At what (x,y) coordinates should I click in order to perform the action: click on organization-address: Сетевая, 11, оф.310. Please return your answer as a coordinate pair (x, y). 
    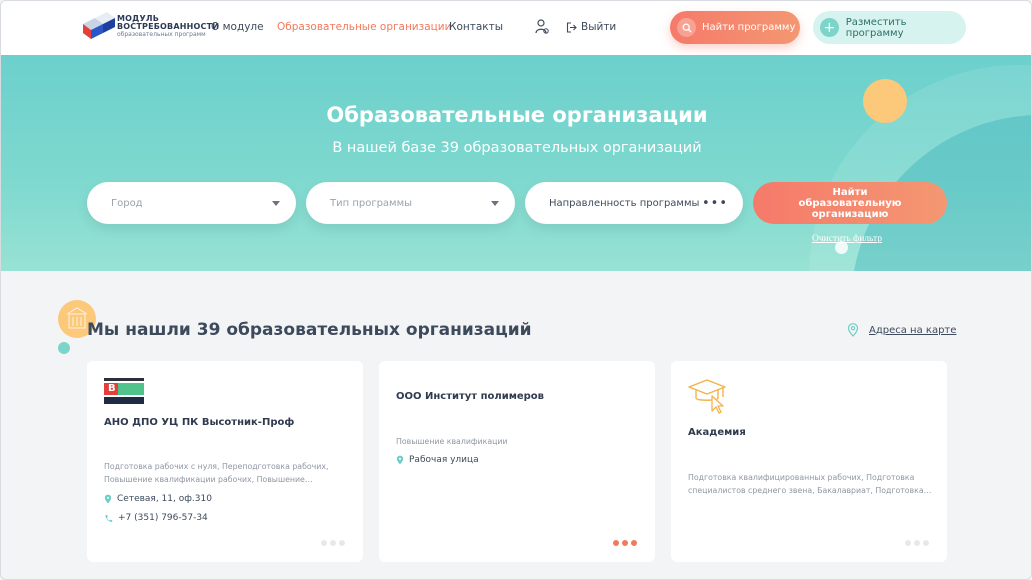
    Looking at the image, I should click on (158, 499).